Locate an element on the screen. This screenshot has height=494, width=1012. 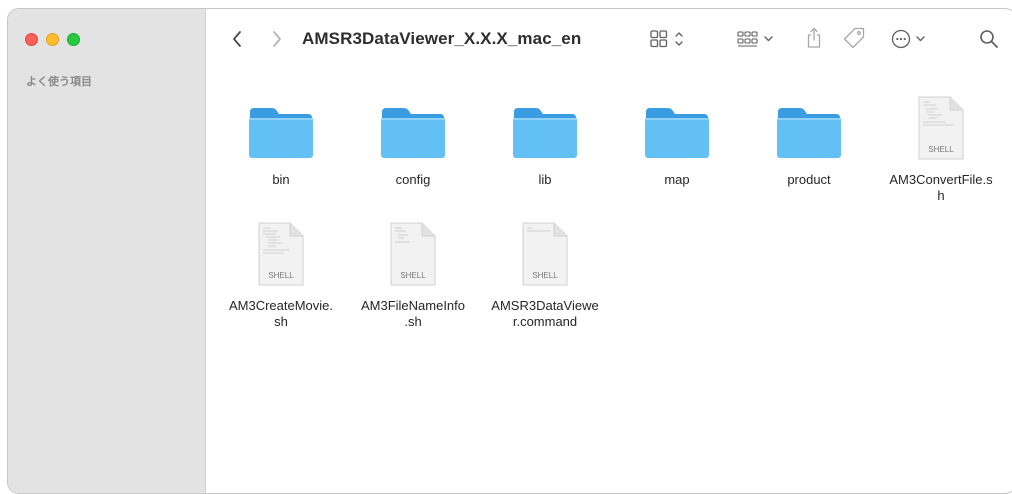
item-label: product is located at coordinates (809, 179).